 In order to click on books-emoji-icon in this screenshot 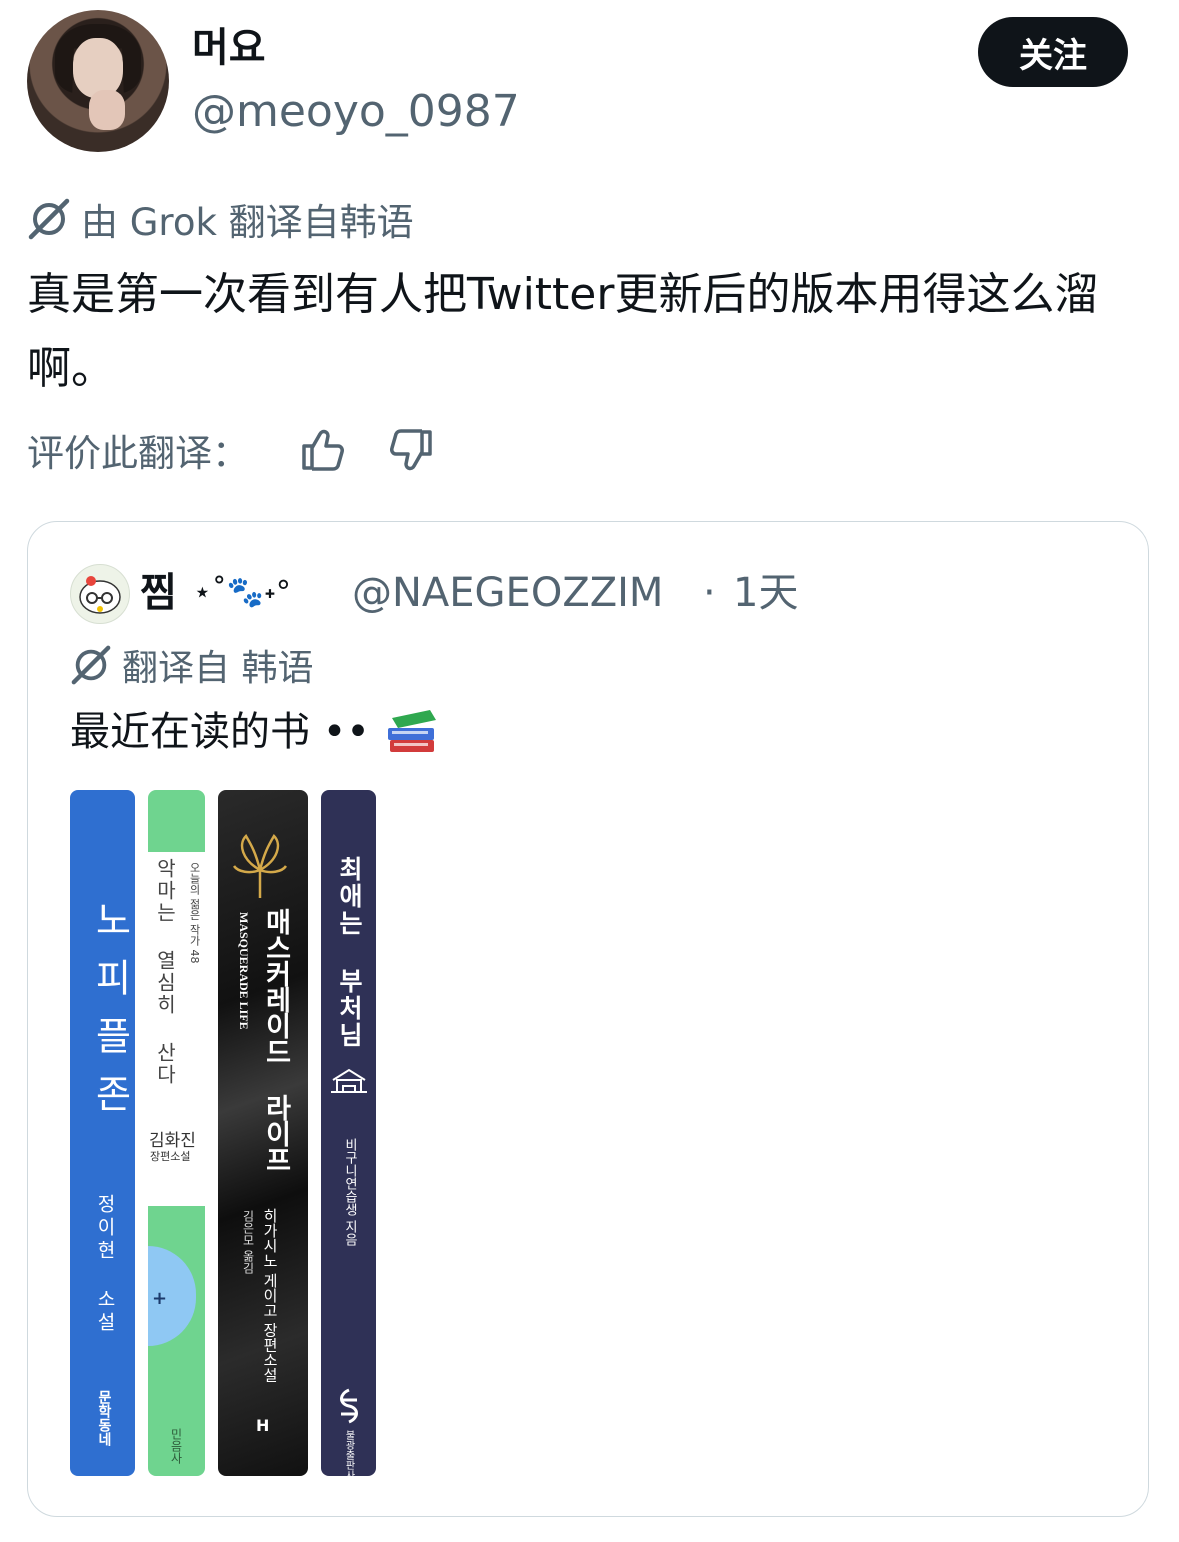, I will do `click(412, 732)`.